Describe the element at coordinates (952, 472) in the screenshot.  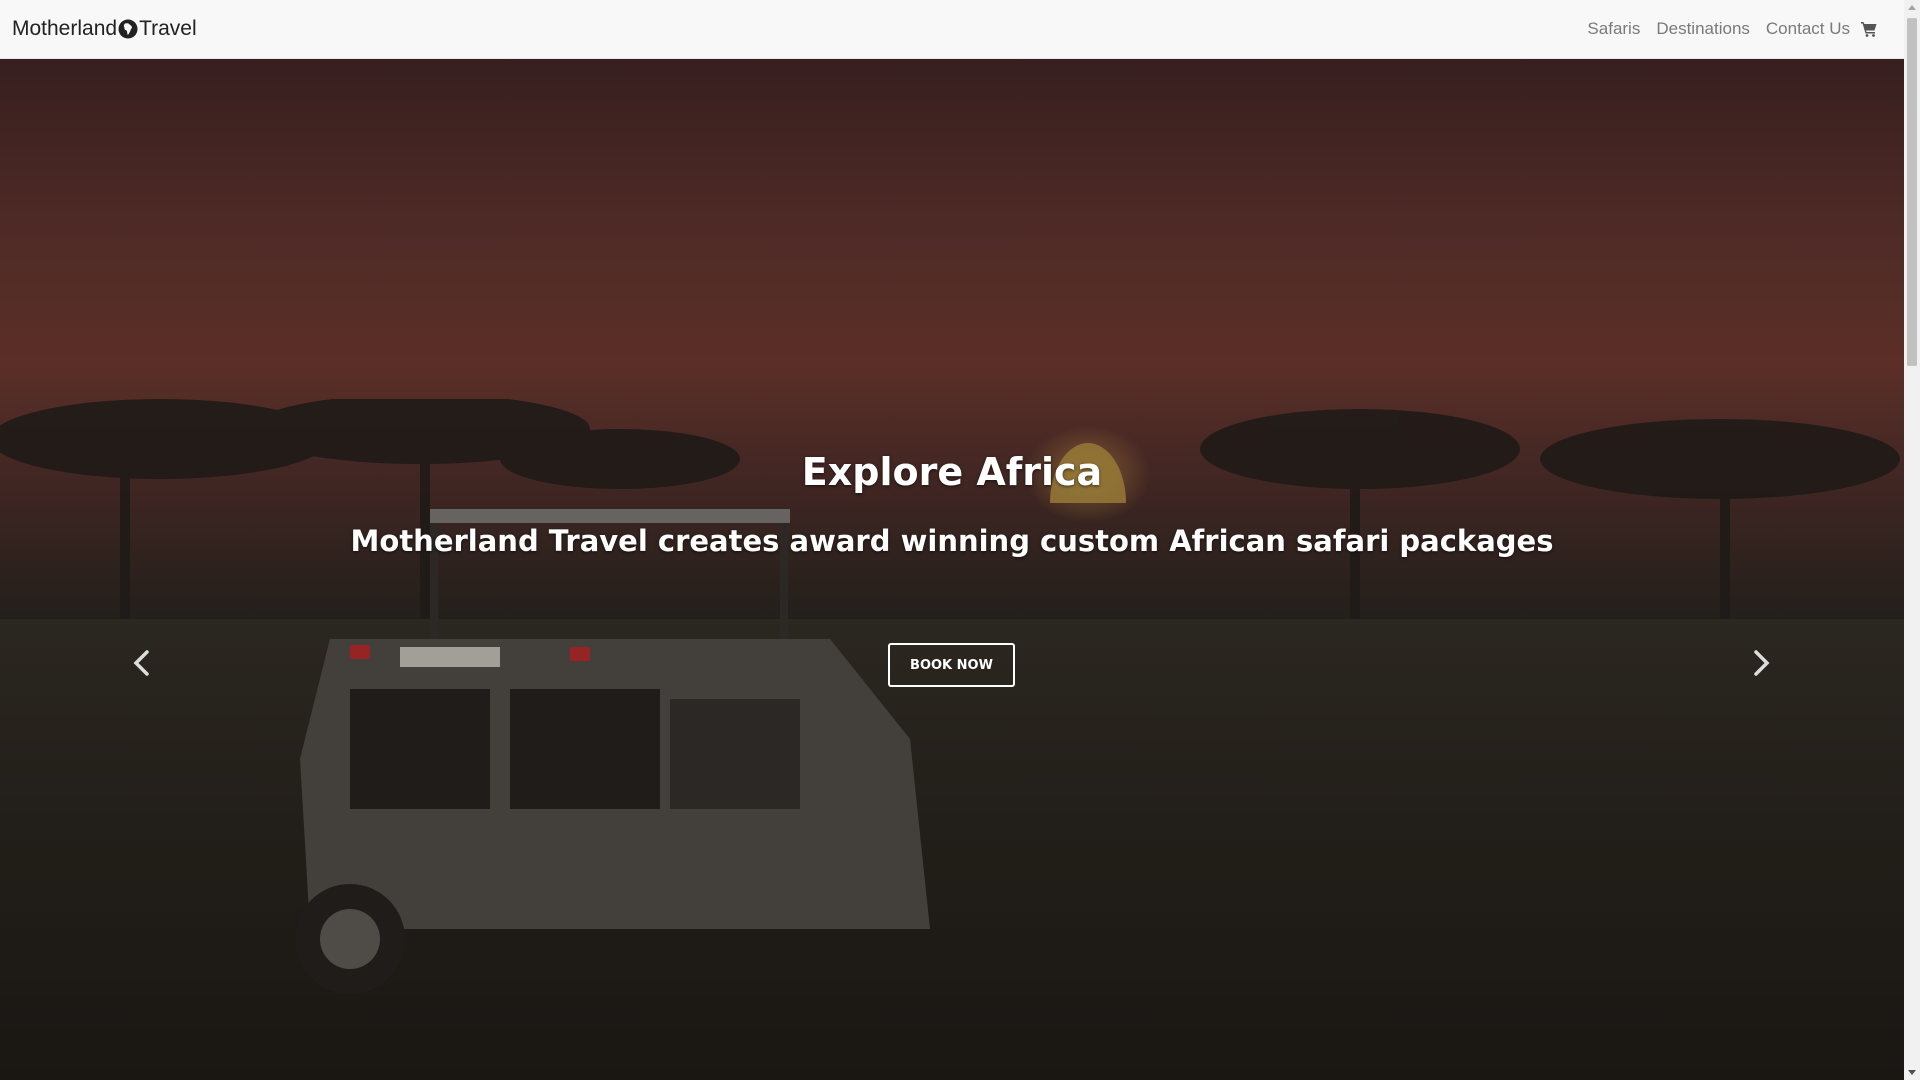
I see `hero-title: Explore Africa` at that location.